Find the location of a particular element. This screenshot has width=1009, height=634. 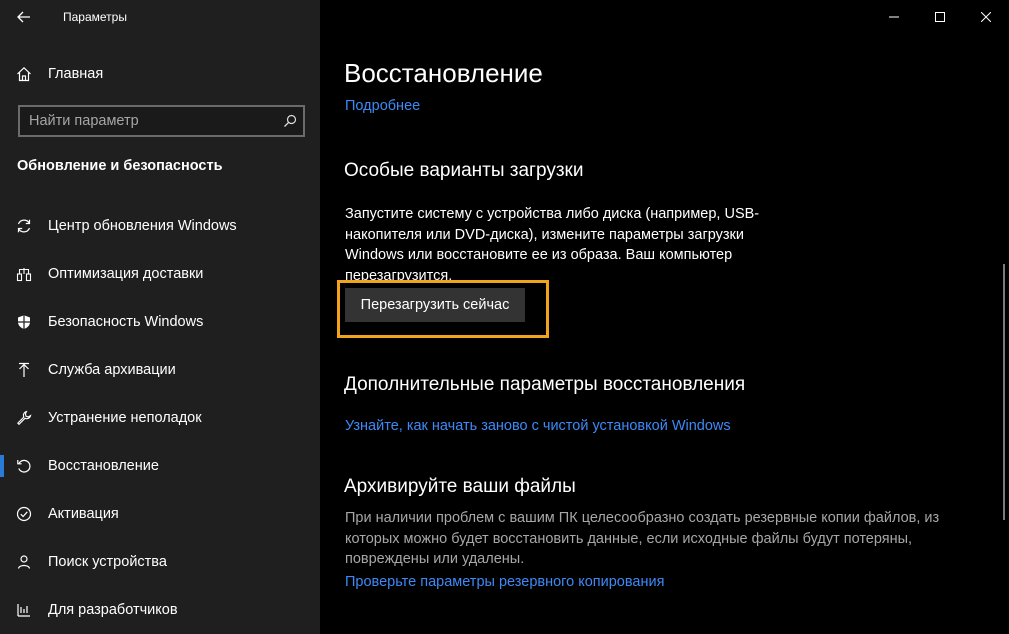

sidebar-item-developers: Для разработчиков is located at coordinates (160, 610).